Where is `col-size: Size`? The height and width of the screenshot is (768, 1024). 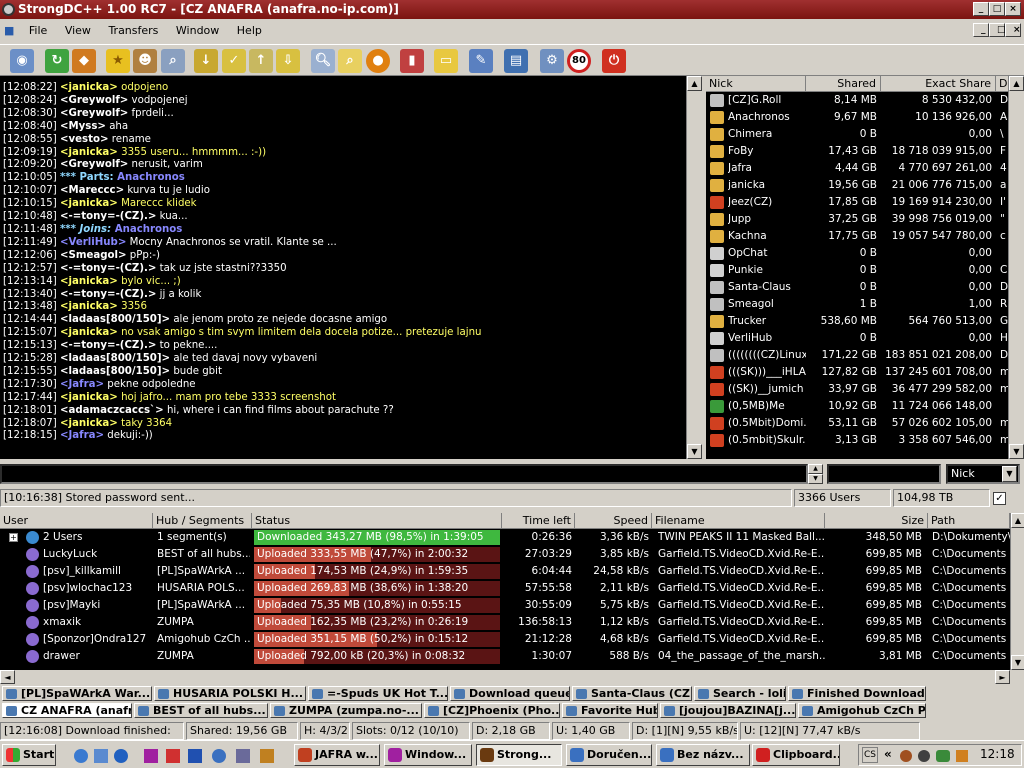 col-size: Size is located at coordinates (876, 521).